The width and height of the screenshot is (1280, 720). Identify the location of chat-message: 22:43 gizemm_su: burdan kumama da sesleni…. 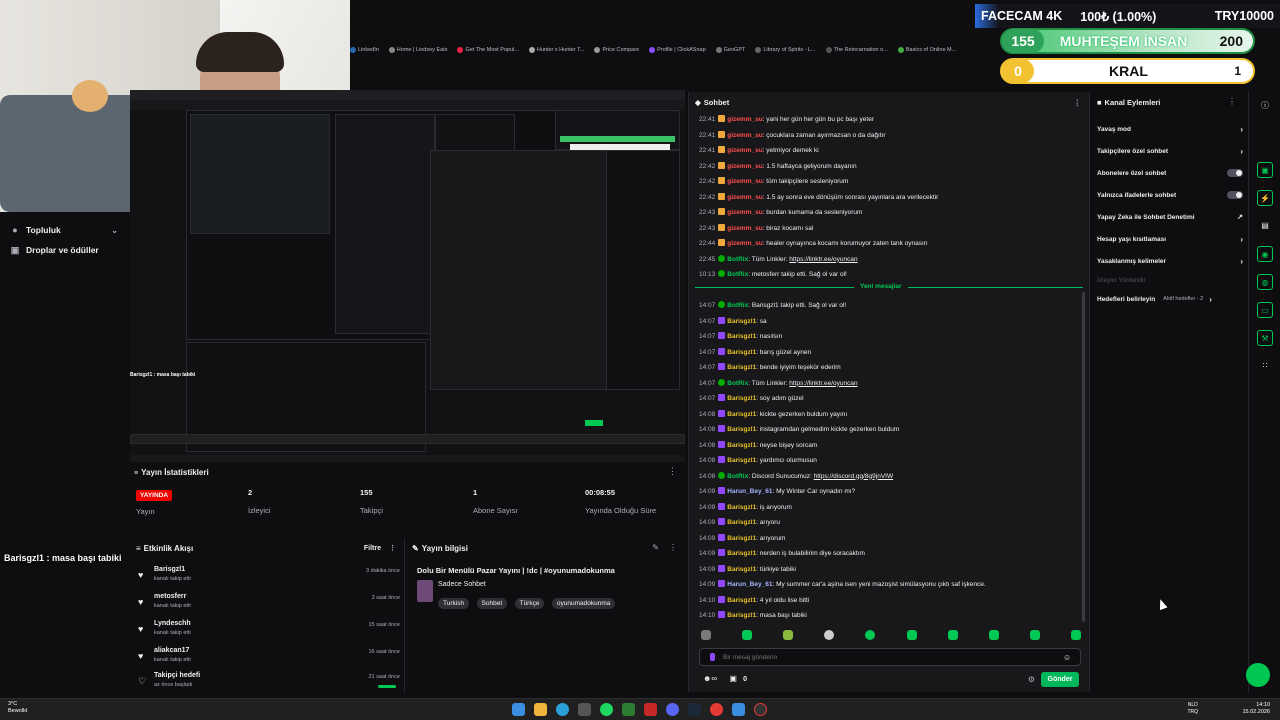
(891, 212).